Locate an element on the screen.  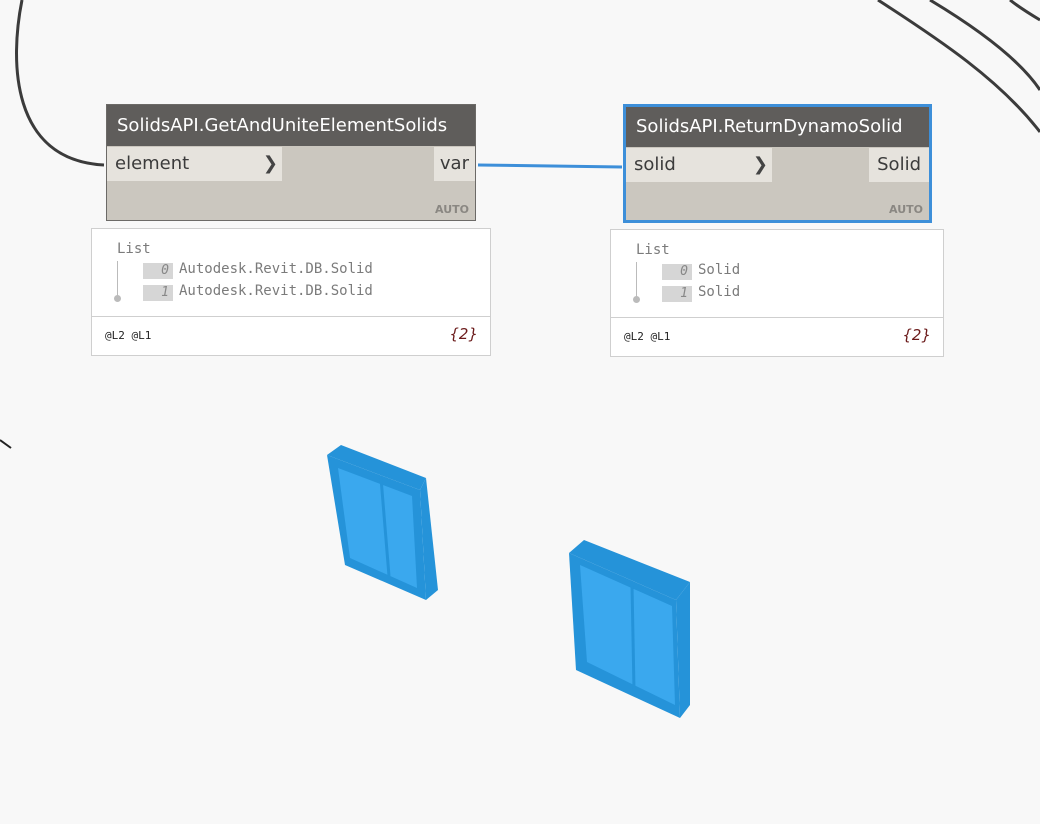
node-title: SolidsAPI.GetAndUniteElementSolids is located at coordinates (291, 125).